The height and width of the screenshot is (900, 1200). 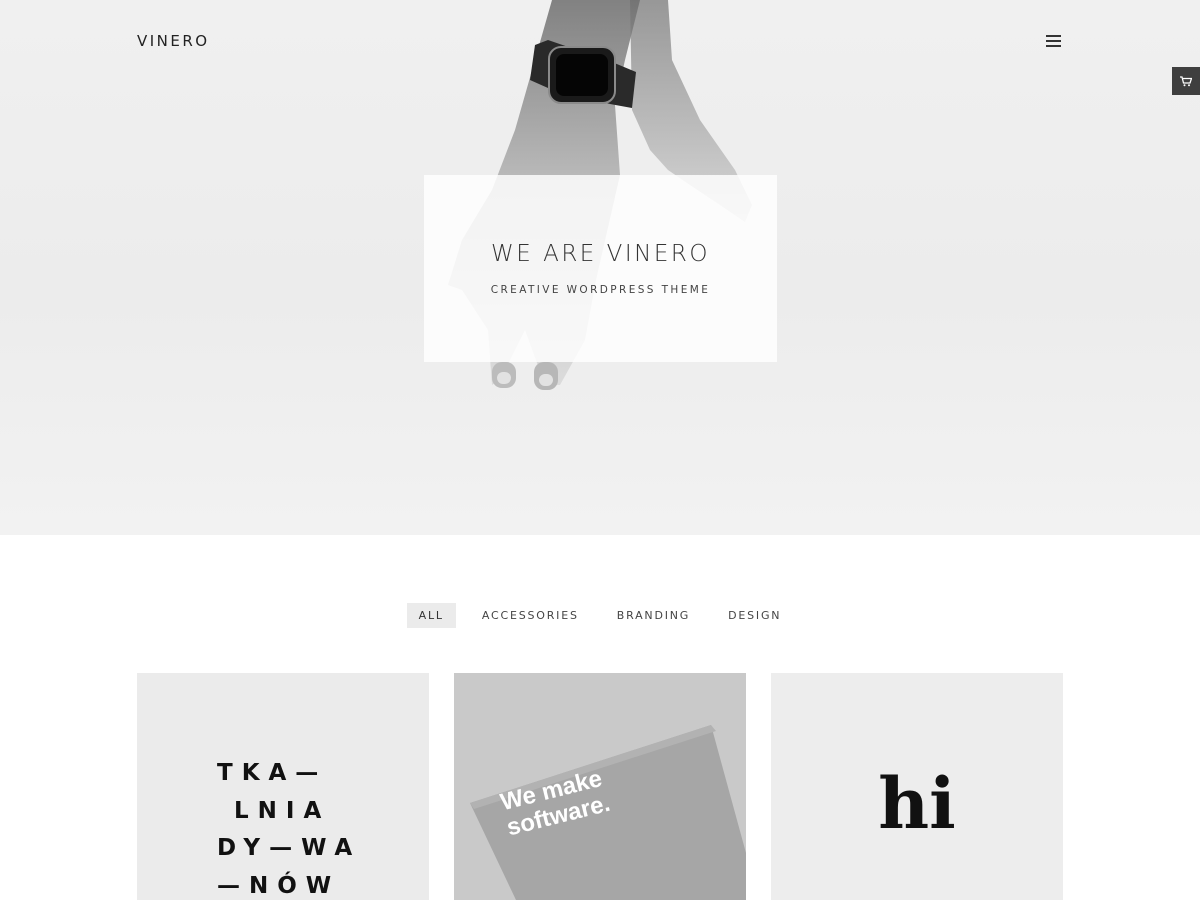 What do you see at coordinates (289, 848) in the screenshot?
I see `tkalnia-line-3: DY—WA` at bounding box center [289, 848].